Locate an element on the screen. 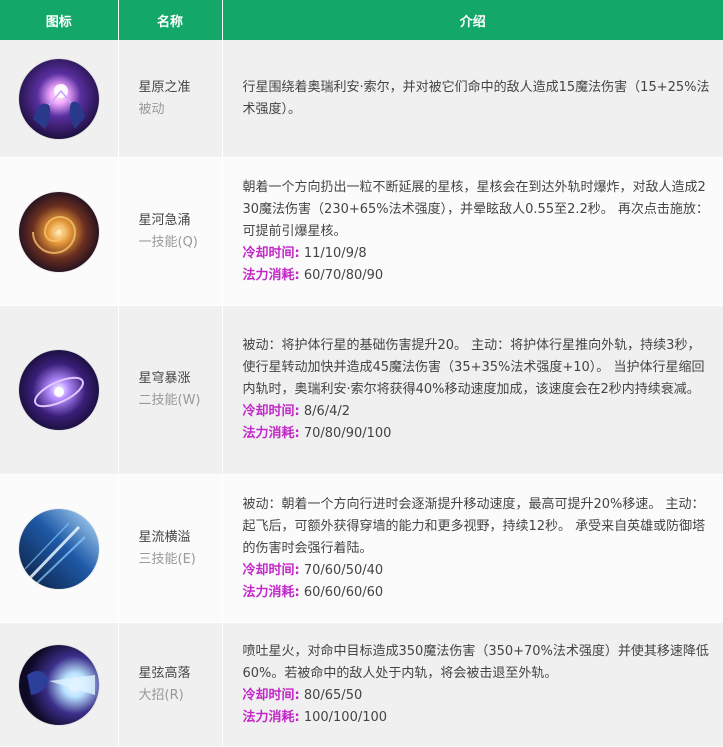  header-desc: 介绍 is located at coordinates (472, 20).